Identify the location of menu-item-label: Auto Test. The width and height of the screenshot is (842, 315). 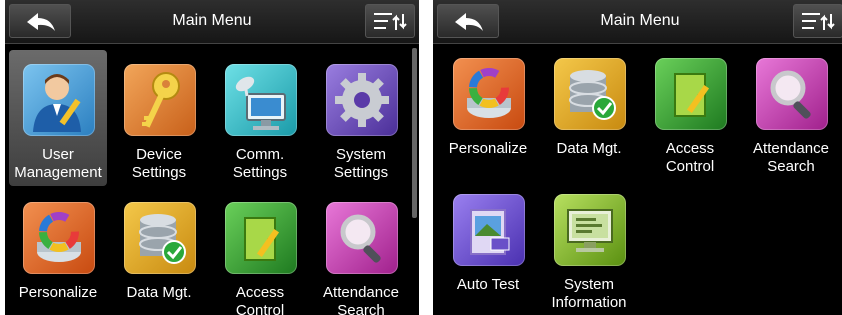
(488, 284).